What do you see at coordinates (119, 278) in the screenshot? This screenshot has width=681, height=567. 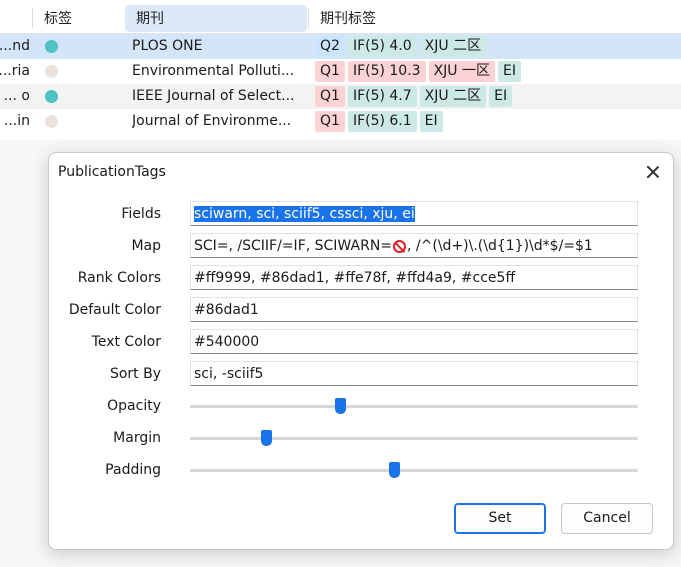 I see `rank-colors-label: Rank Colors` at bounding box center [119, 278].